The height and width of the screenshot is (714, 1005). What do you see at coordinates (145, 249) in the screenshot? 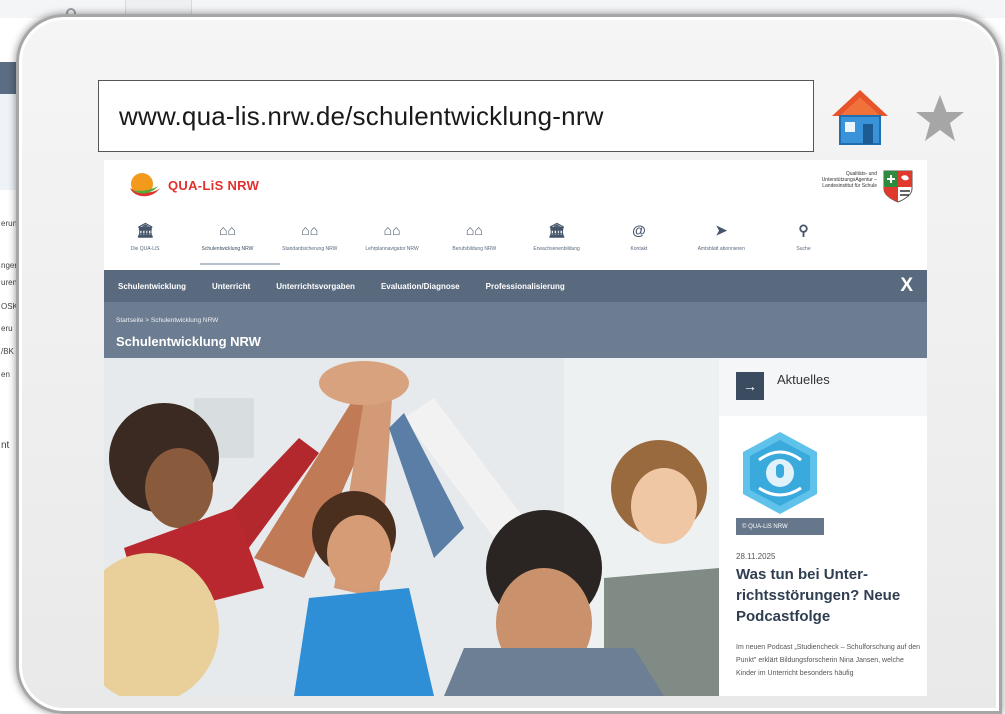
I see `nav-label: Die QUA-LiS` at bounding box center [145, 249].